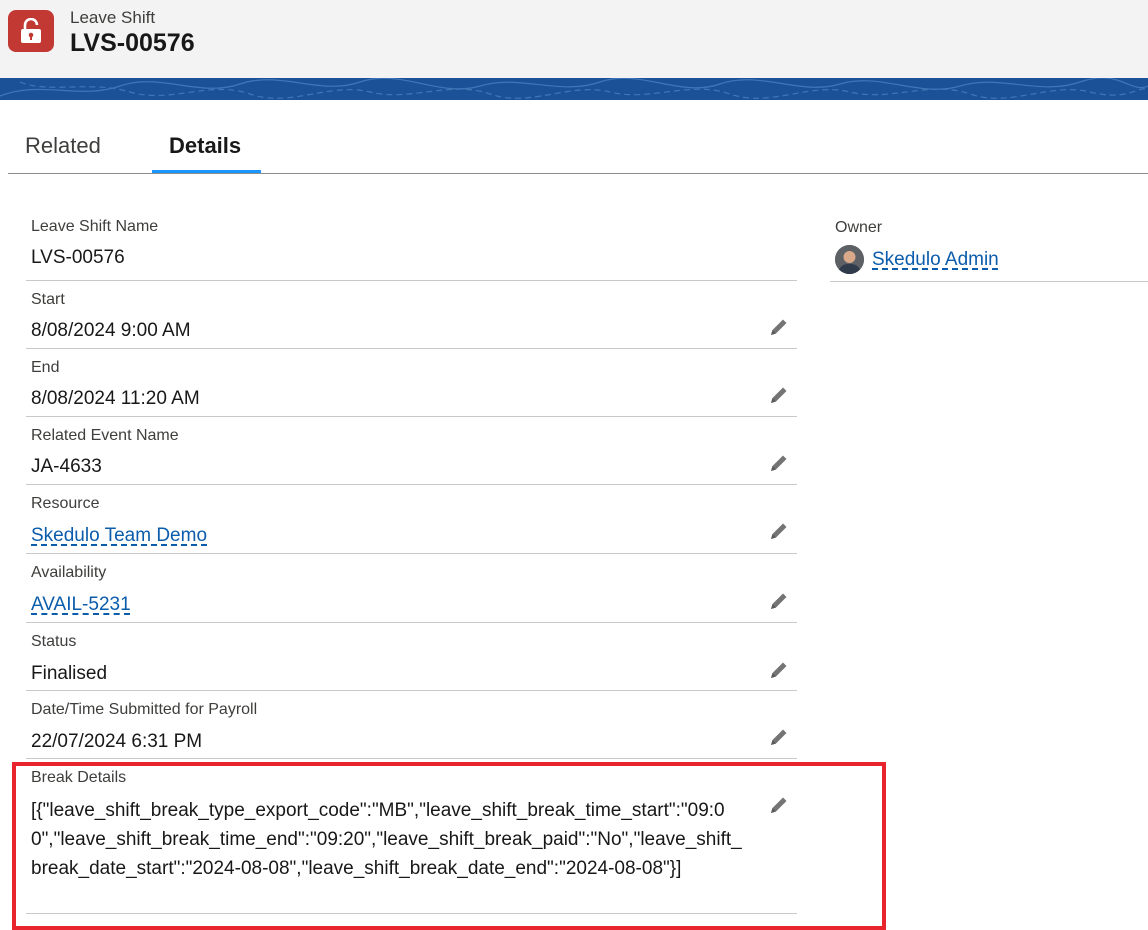 The height and width of the screenshot is (930, 1148). Describe the element at coordinates (119, 536) in the screenshot. I see `resource-link: Skedulo Team Demo` at that location.